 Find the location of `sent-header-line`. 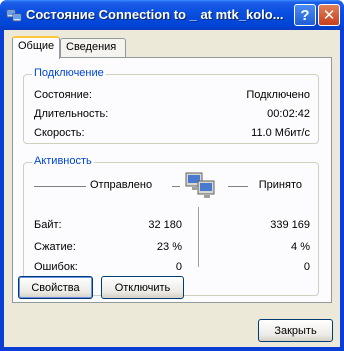

sent-header-line is located at coordinates (60, 186).